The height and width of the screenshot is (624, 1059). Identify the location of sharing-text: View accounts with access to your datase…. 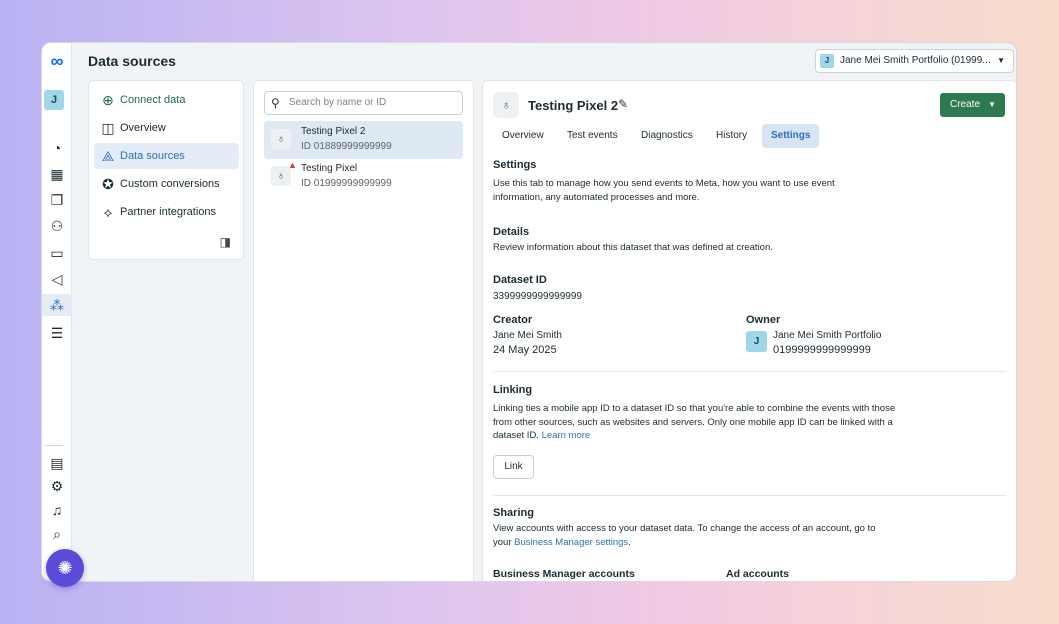
(693, 535).